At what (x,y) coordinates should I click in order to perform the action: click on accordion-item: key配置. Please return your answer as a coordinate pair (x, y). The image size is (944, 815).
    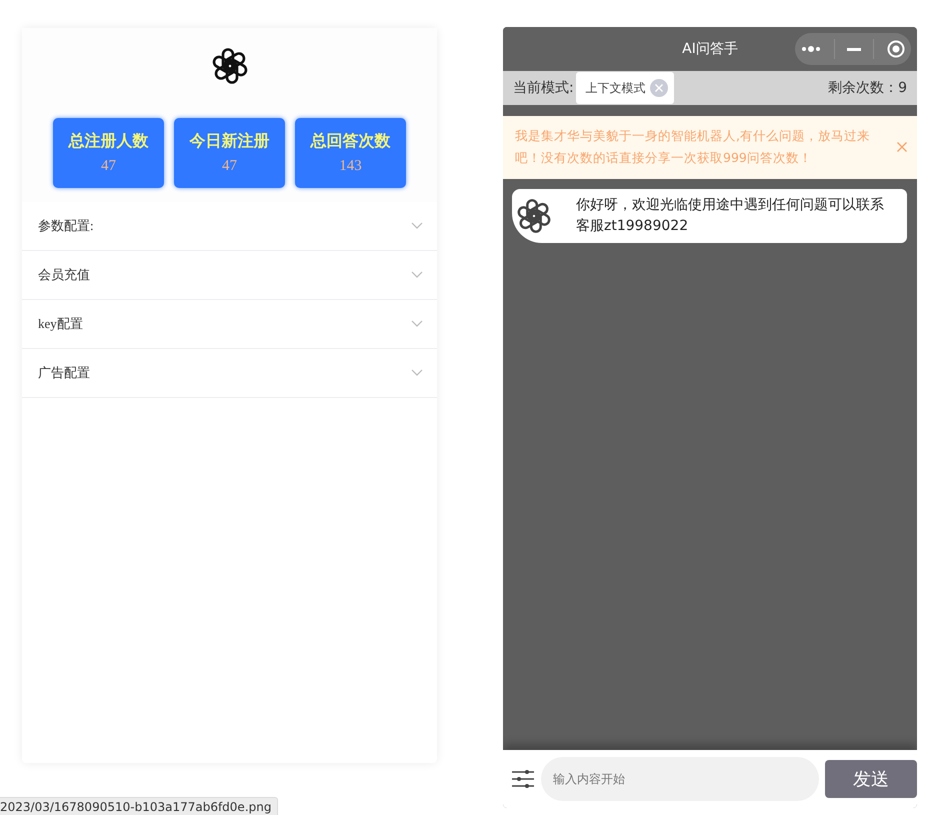
    Looking at the image, I should click on (229, 324).